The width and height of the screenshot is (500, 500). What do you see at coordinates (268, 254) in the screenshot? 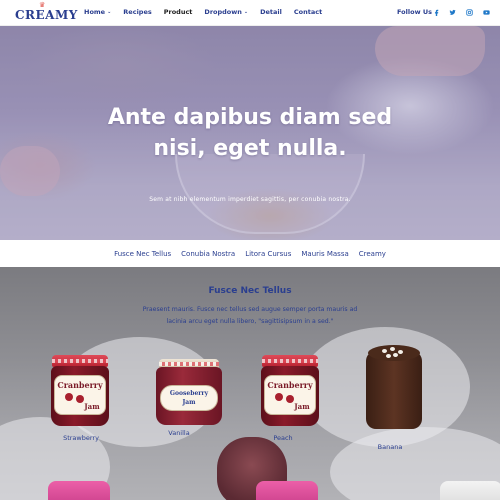
I see `category-link: Litora Cursus` at bounding box center [268, 254].